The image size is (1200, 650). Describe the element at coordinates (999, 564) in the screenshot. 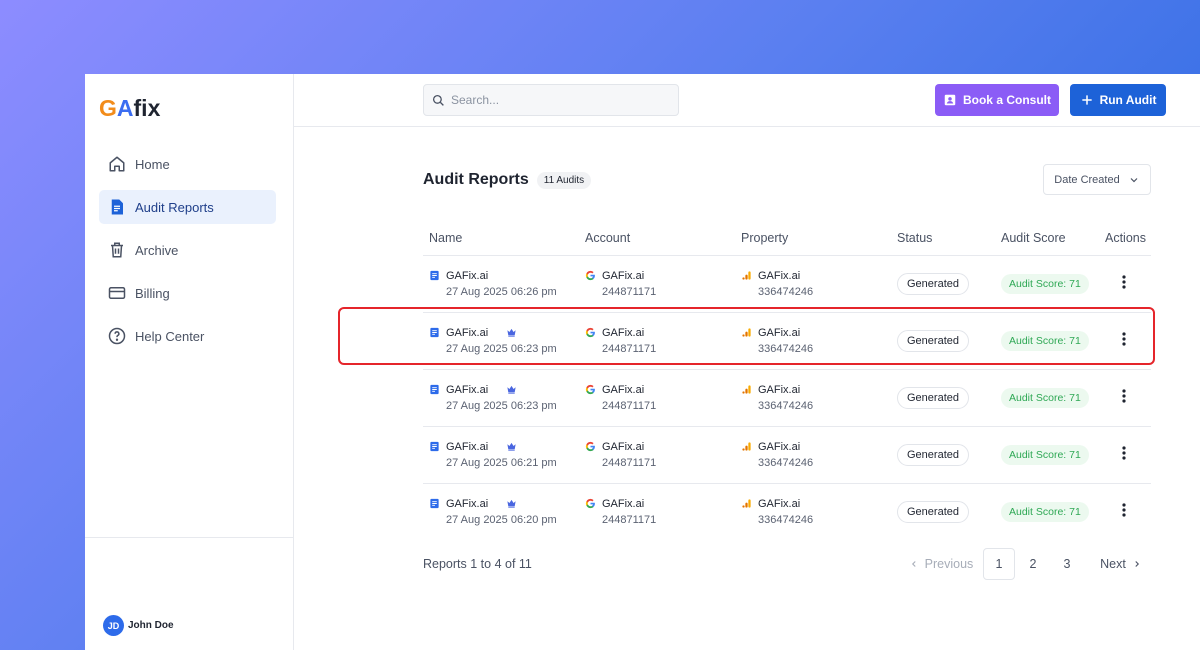

I see `page-button-1: 1` at that location.